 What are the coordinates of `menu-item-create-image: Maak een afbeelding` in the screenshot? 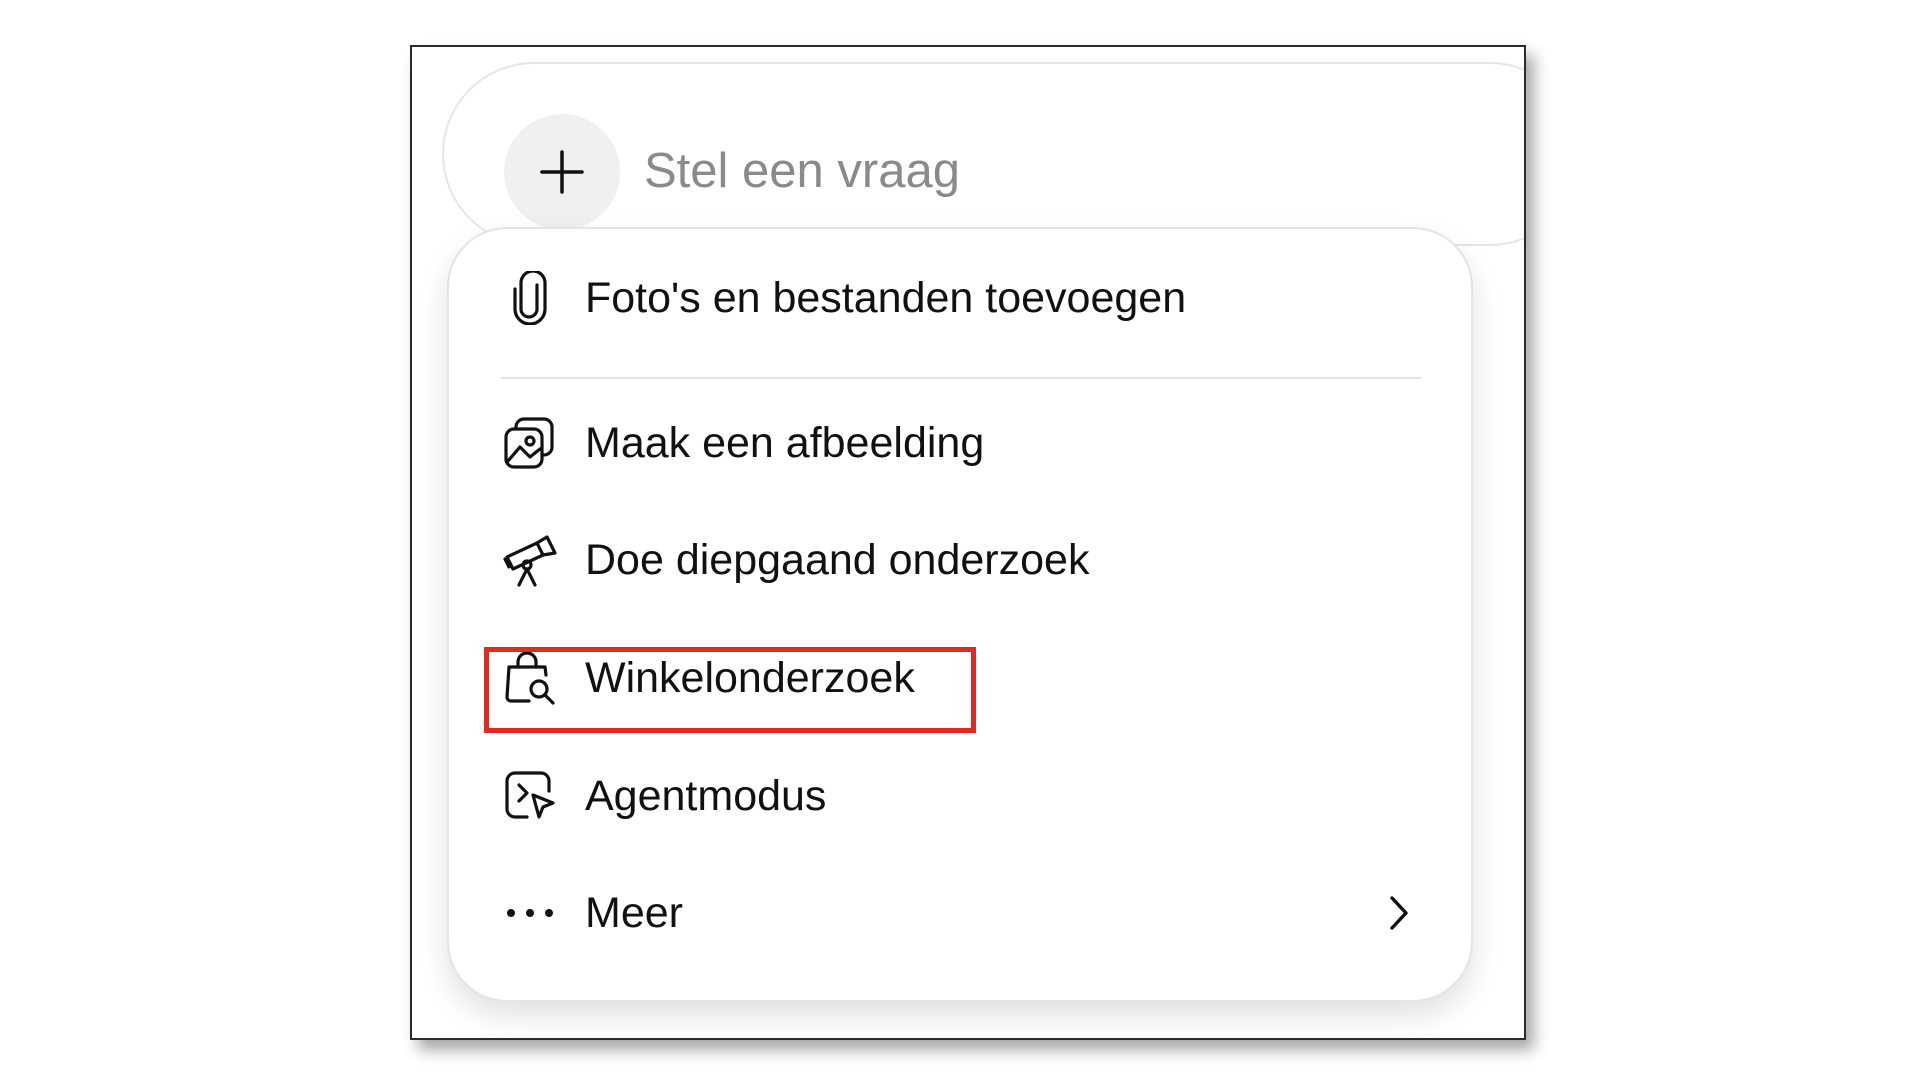 It's located at (960, 443).